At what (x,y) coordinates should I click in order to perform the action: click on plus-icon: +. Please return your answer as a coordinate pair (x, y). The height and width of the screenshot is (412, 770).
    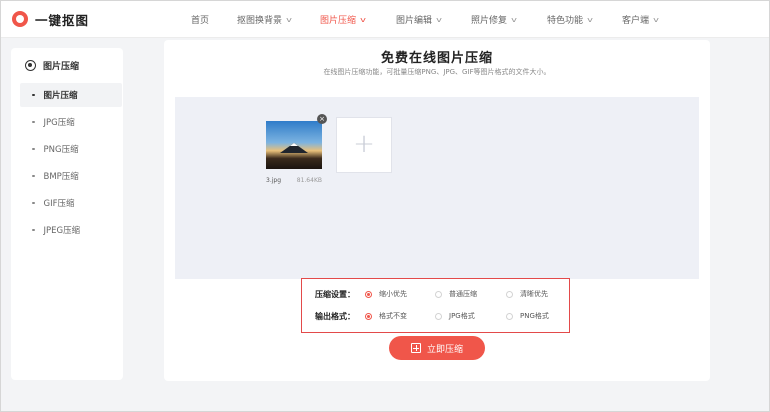
    Looking at the image, I should click on (364, 144).